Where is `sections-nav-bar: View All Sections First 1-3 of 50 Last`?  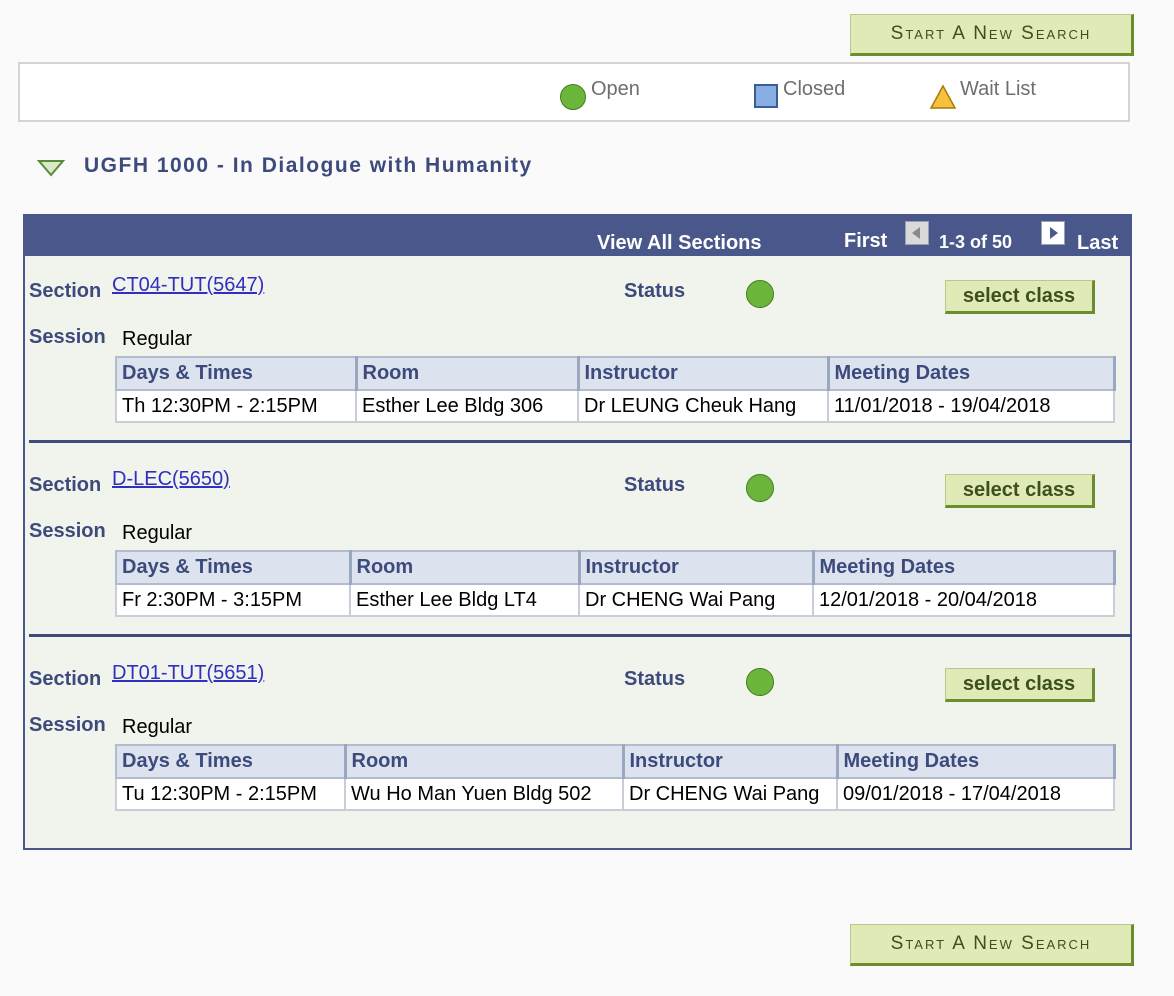 sections-nav-bar: View All Sections First 1-3 of 50 Last is located at coordinates (577, 236).